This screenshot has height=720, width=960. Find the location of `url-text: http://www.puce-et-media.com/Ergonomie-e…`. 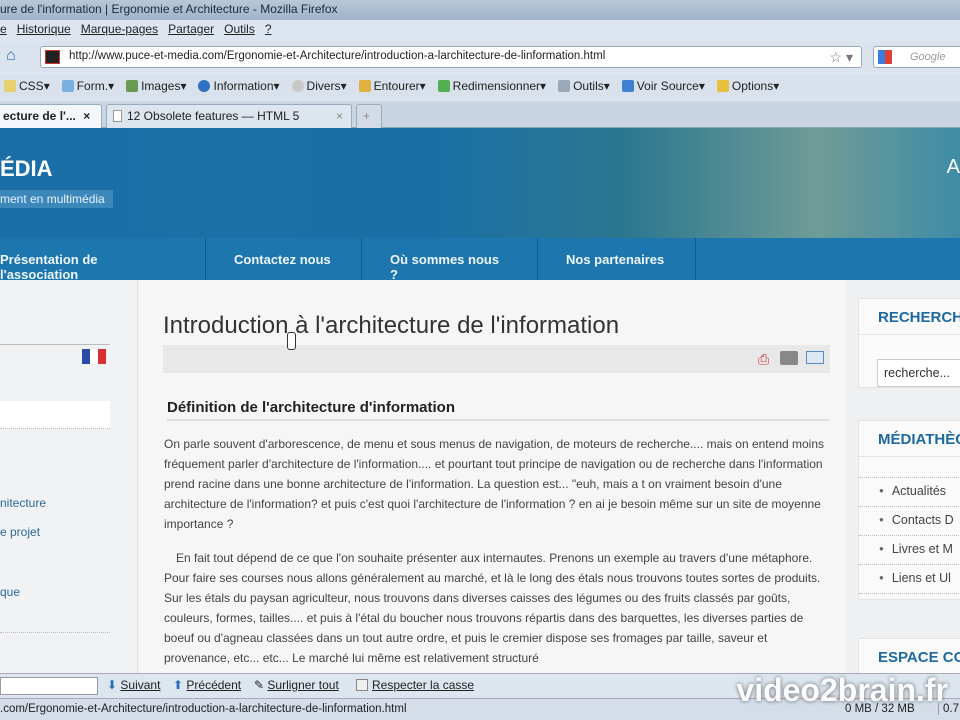

url-text: http://www.puce-et-media.com/Ergonomie-e… is located at coordinates (337, 56).